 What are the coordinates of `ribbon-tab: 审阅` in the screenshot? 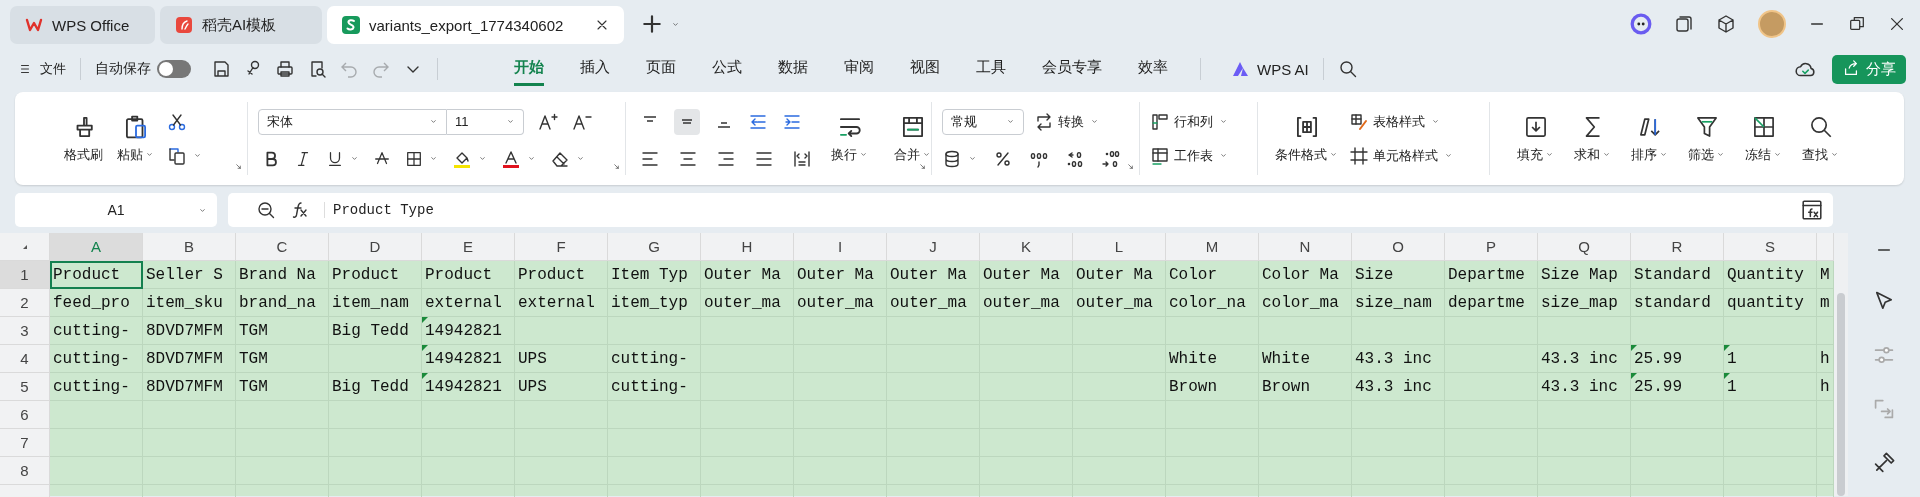 It's located at (859, 69).